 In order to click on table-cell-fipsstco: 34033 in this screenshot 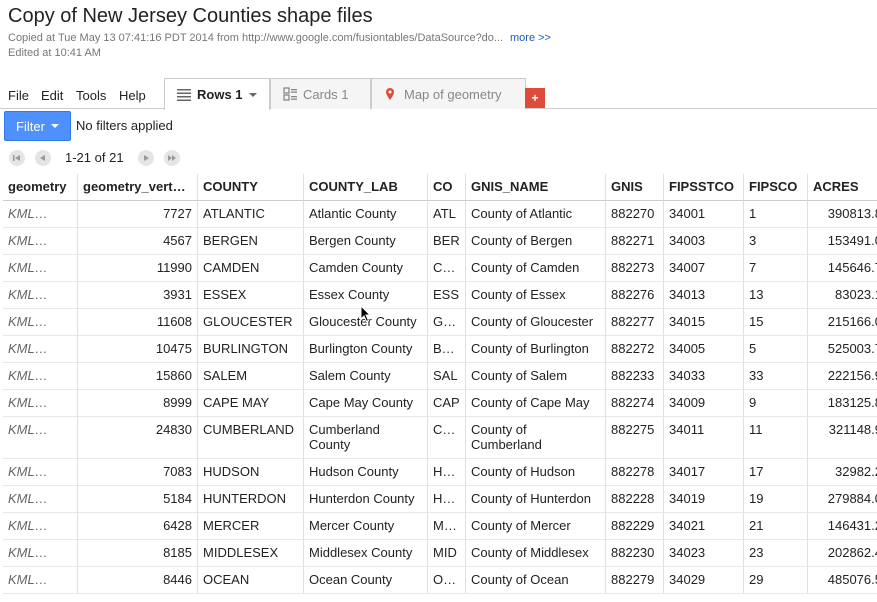, I will do `click(704, 376)`.